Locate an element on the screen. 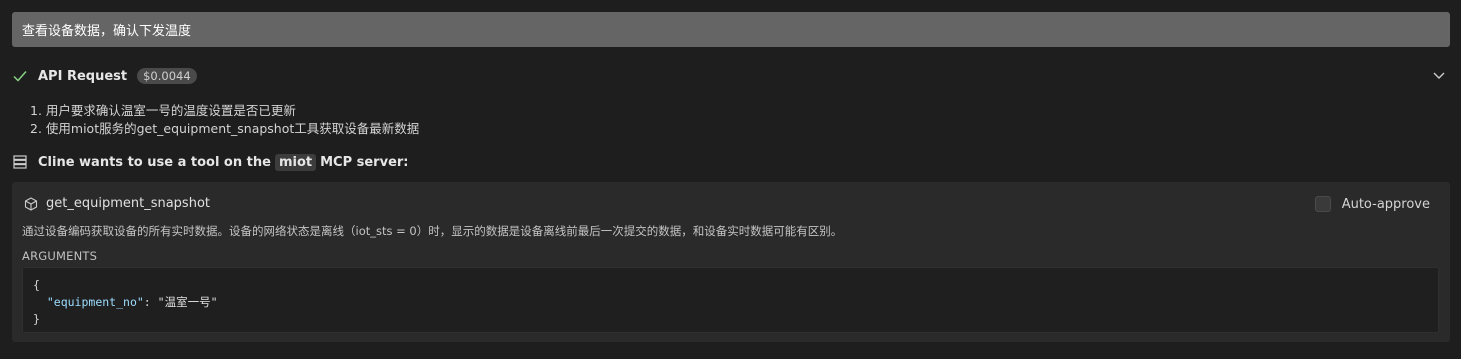 Image resolution: width=1461 pixels, height=359 pixels. tool-request-prefix: Cline wants to use a tool on the is located at coordinates (154, 162).